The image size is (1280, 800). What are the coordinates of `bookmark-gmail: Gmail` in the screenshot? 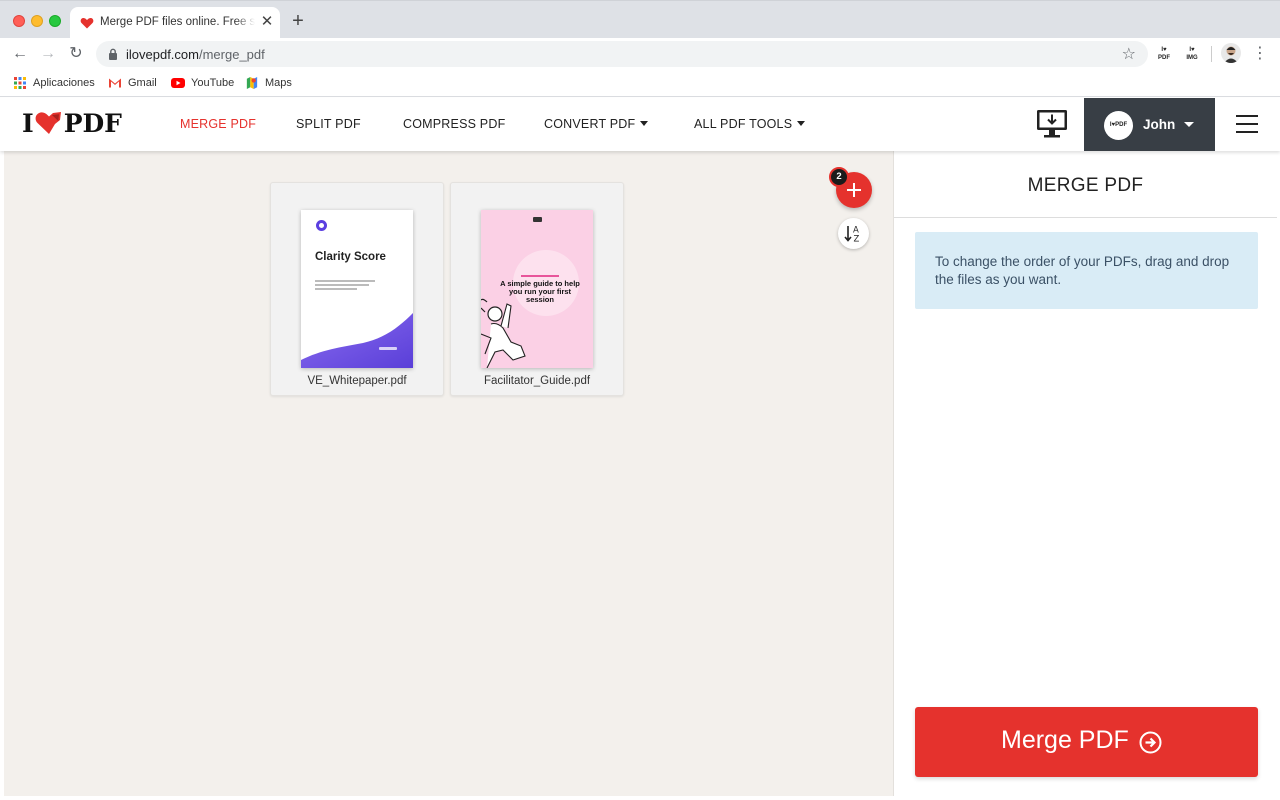 It's located at (135, 83).